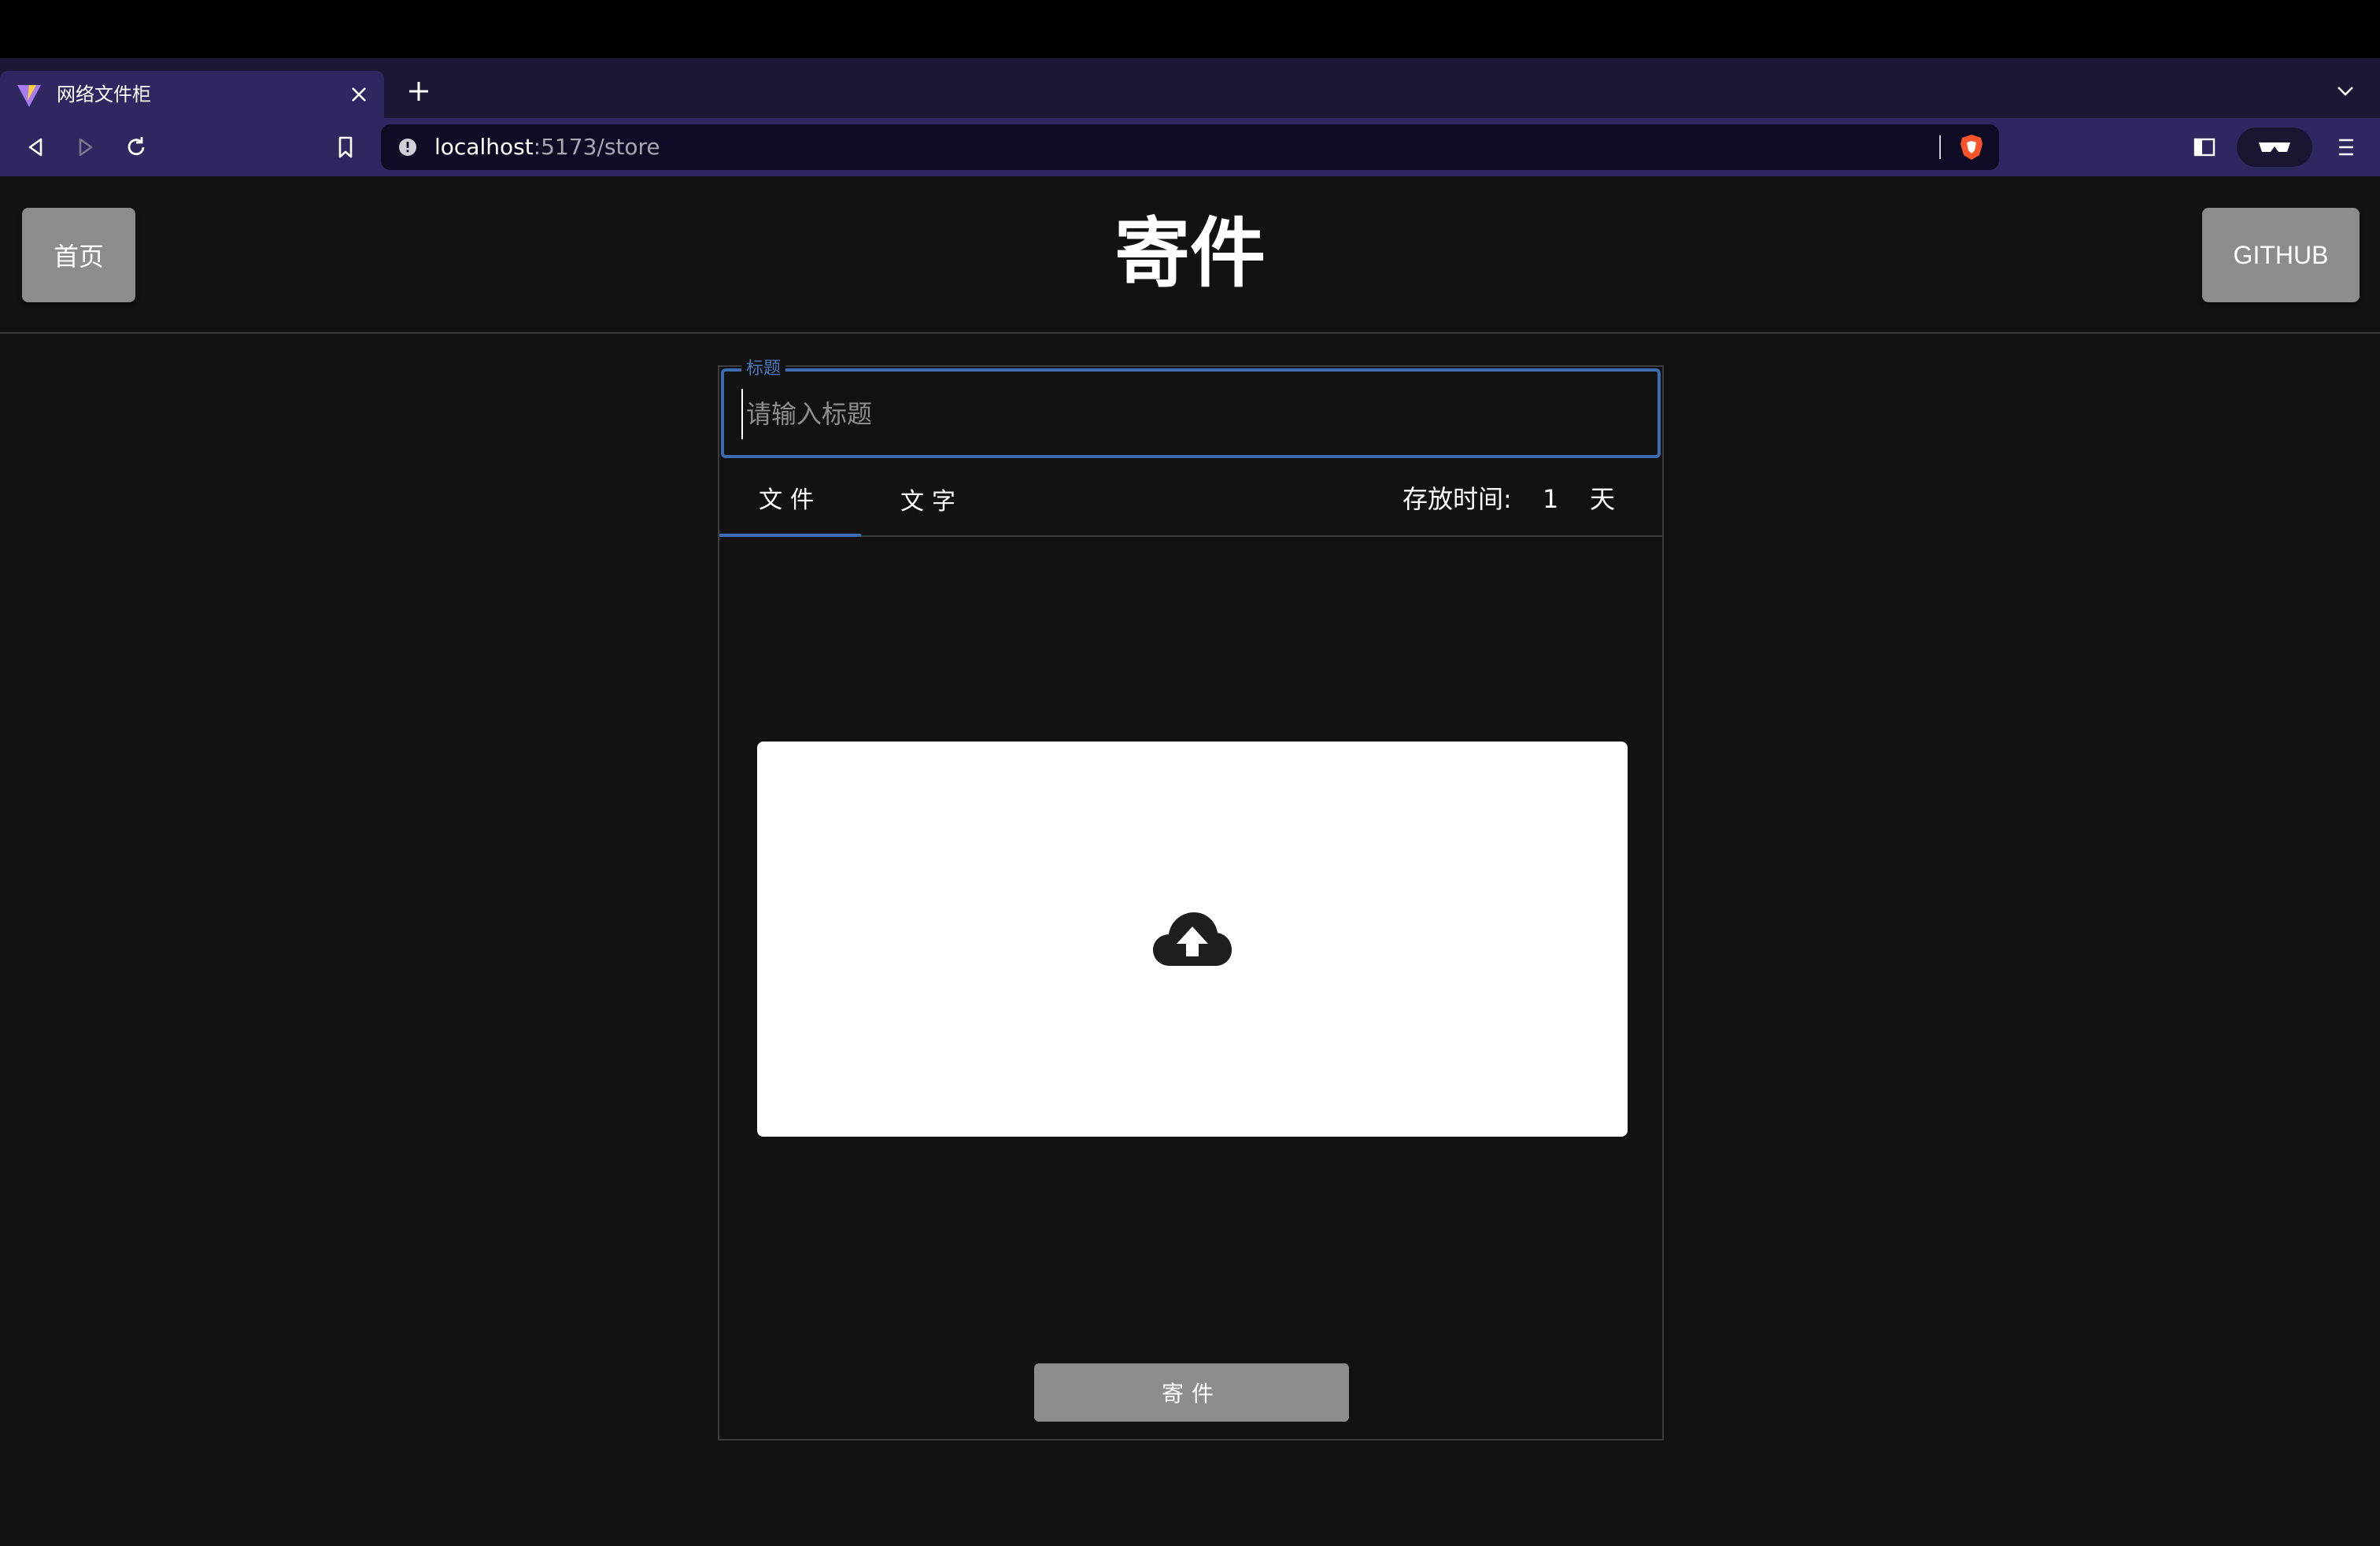 The height and width of the screenshot is (1546, 2380). What do you see at coordinates (35, 147) in the screenshot?
I see `back-icon` at bounding box center [35, 147].